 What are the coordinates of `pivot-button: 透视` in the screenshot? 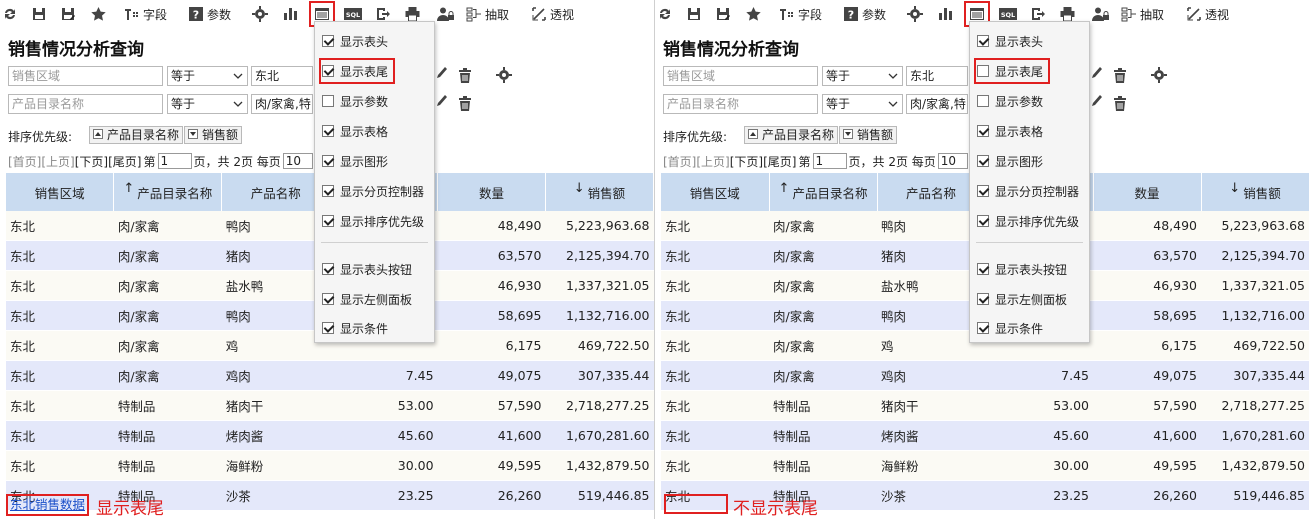 It's located at (552, 14).